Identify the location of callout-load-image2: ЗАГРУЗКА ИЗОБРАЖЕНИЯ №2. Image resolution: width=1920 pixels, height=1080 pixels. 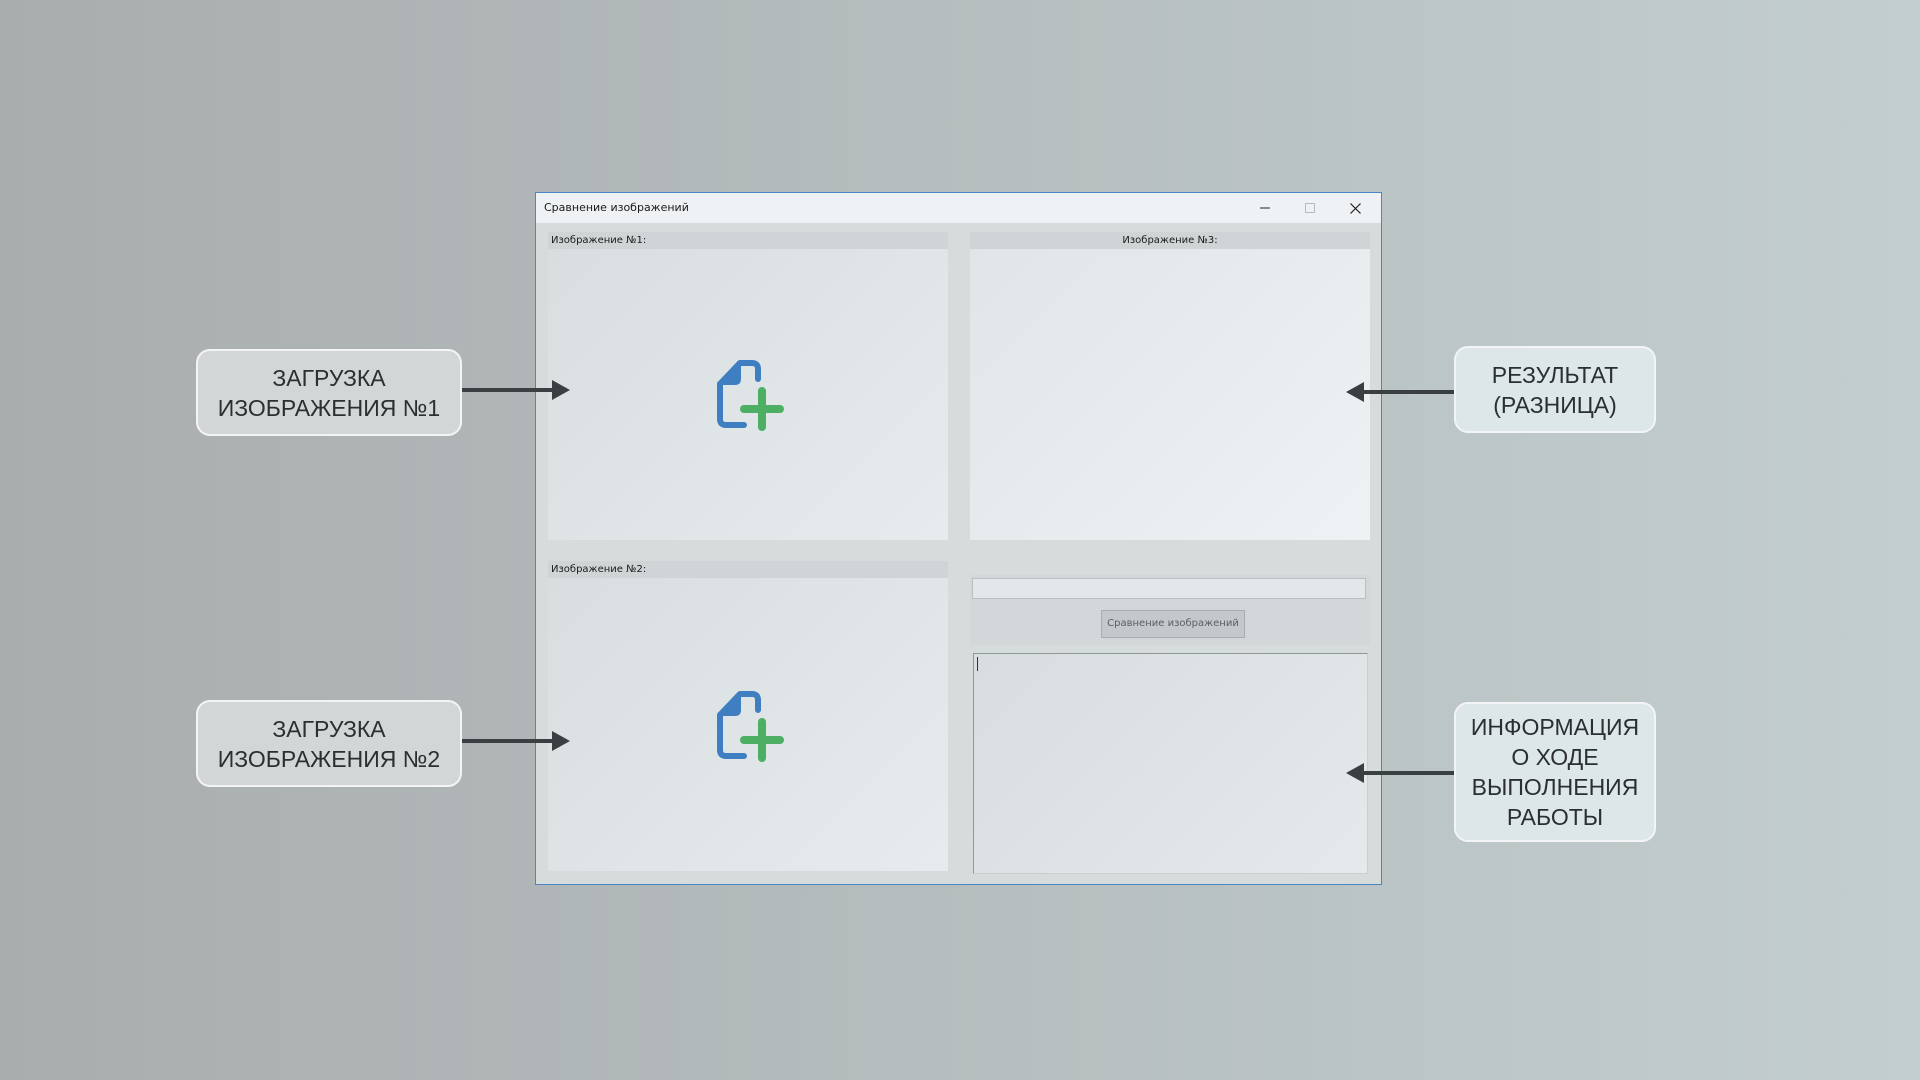
(329, 743).